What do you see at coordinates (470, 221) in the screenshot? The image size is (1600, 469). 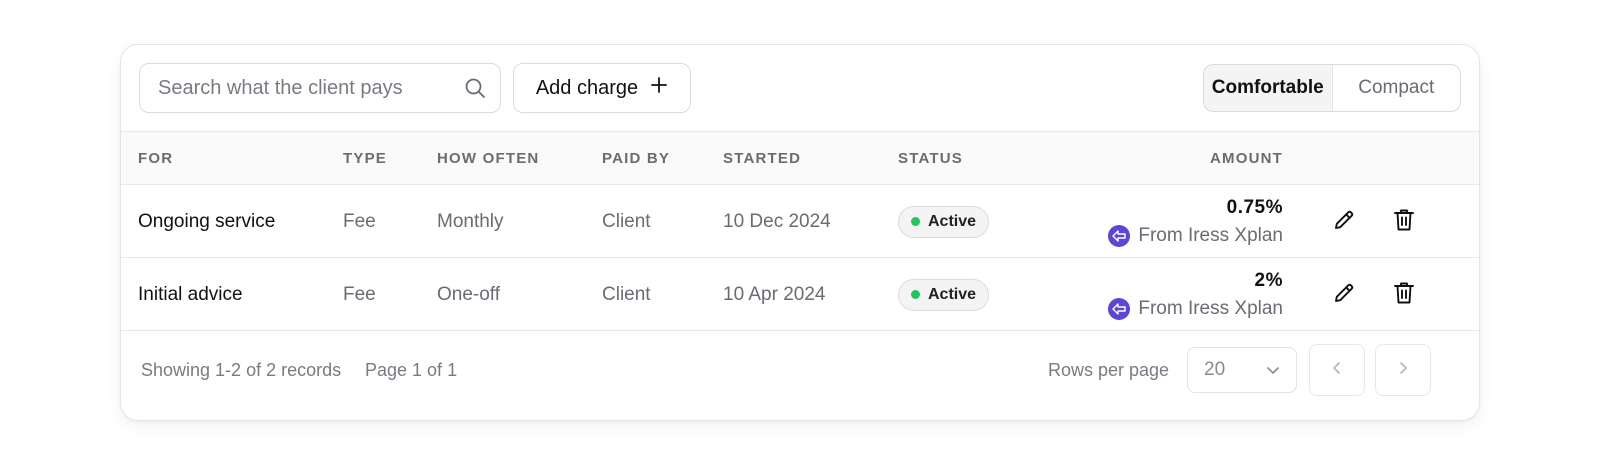 I see `cell-how-often: Monthly` at bounding box center [470, 221].